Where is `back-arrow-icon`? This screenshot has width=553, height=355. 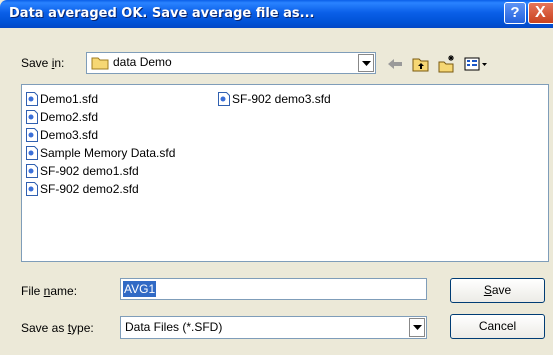
back-arrow-icon is located at coordinates (395, 64).